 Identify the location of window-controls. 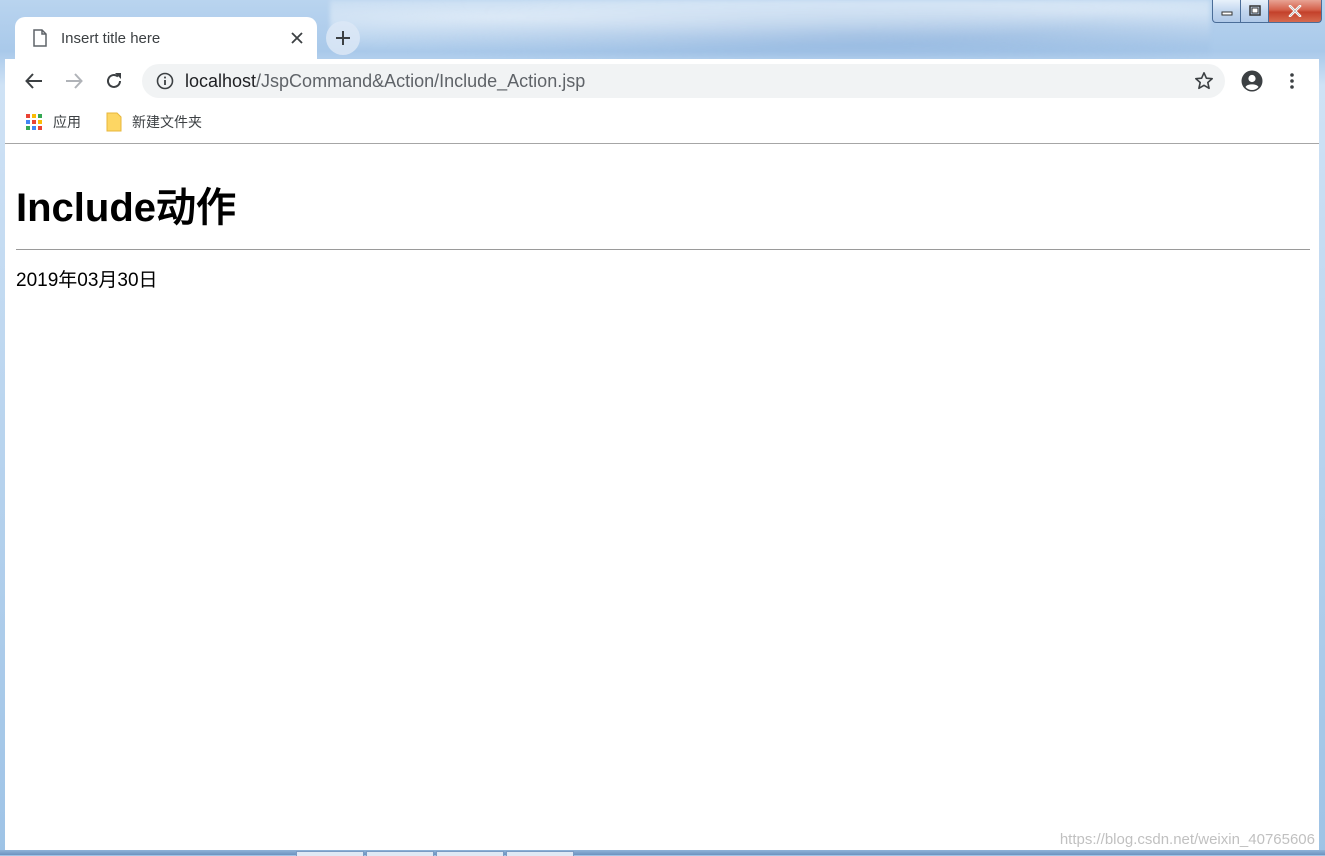
(1267, 11).